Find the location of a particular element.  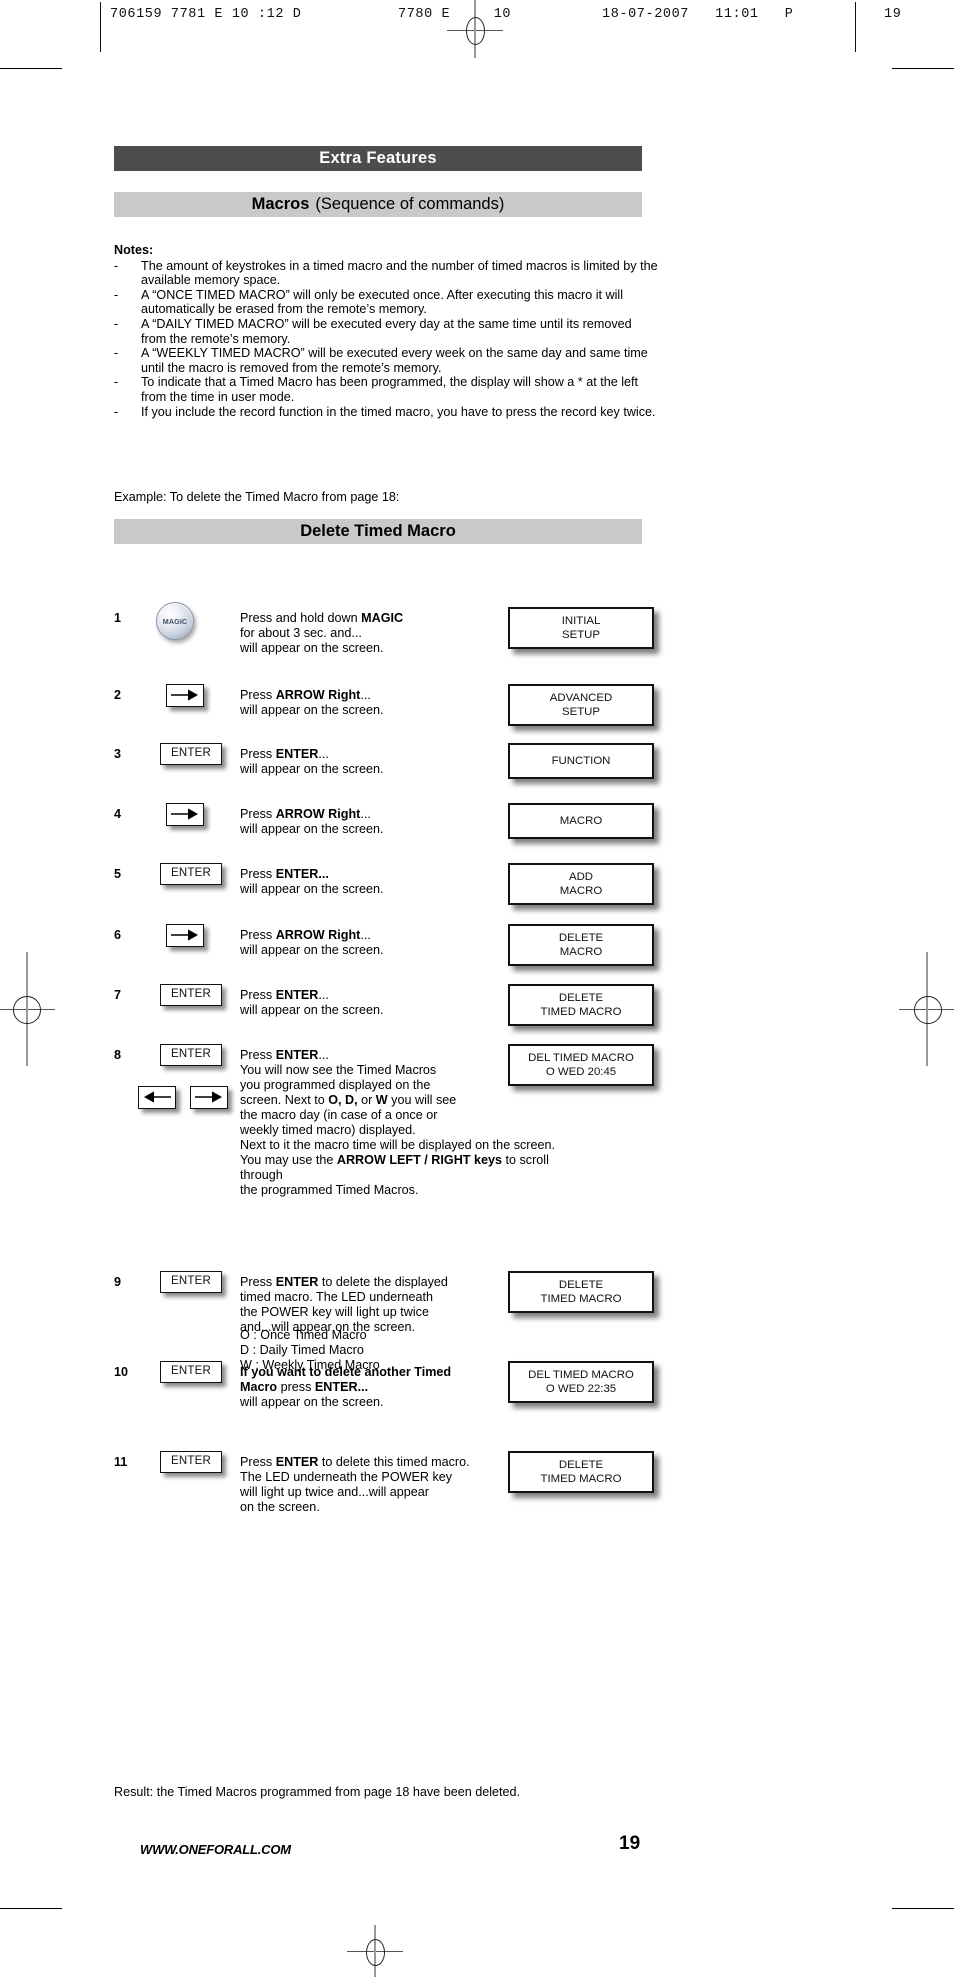

remote-display-screen: ADVANCED SETUP is located at coordinates (581, 705).